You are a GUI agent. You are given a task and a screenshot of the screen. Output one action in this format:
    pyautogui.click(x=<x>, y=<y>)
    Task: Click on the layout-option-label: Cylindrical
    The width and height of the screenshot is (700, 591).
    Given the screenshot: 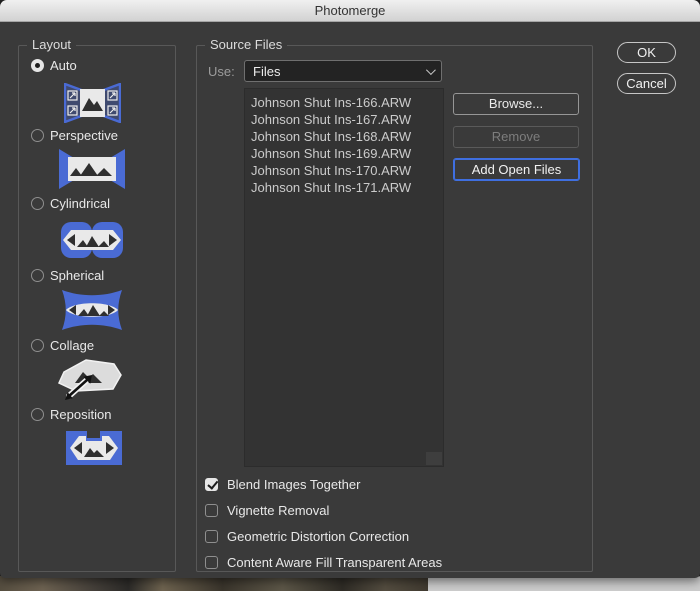 What is the action you would take?
    pyautogui.click(x=80, y=203)
    